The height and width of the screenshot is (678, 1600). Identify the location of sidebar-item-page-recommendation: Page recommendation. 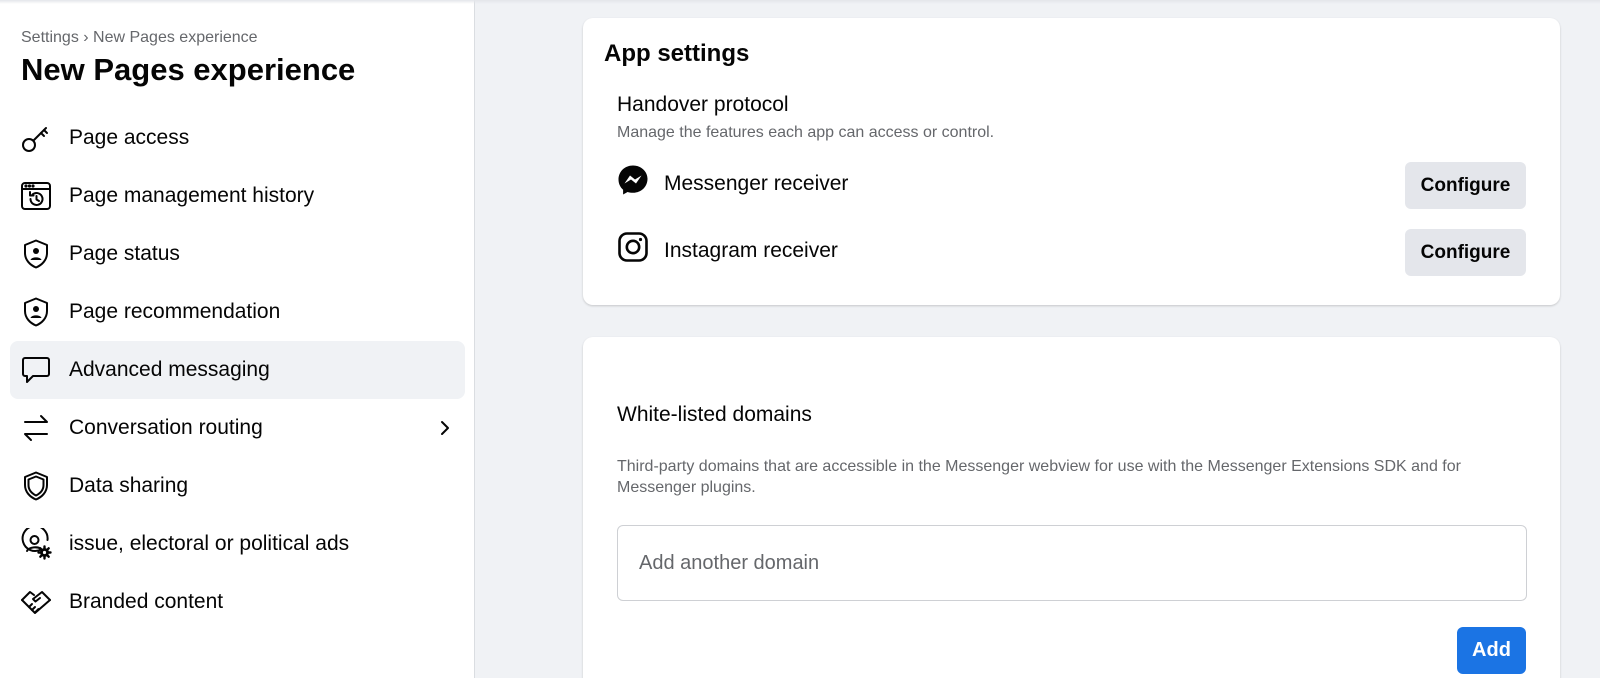
(237, 312).